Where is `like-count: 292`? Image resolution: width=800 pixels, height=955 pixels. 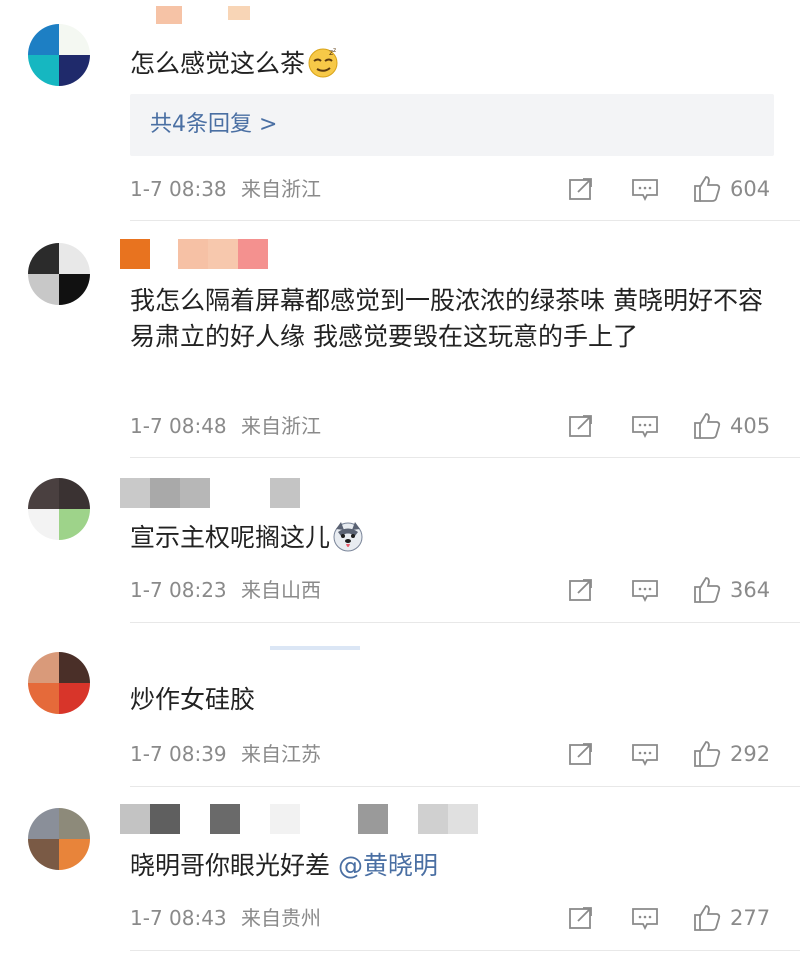
like-count: 292 is located at coordinates (750, 754).